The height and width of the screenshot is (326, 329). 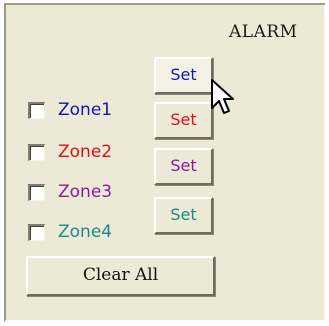 I want to click on alarm-group-title: ALARM, so click(x=263, y=32).